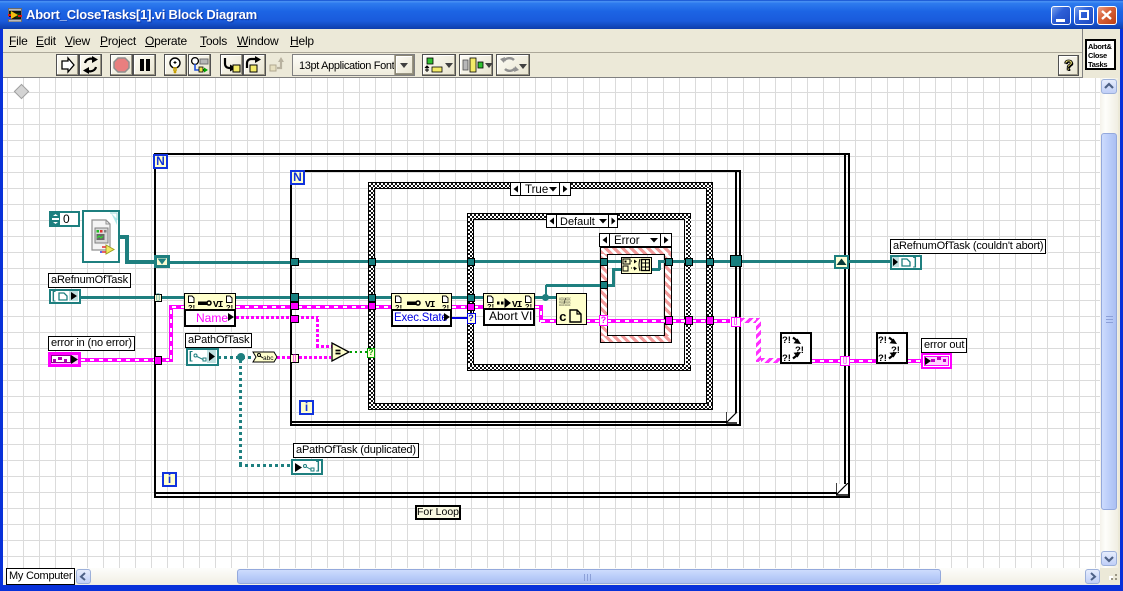 The image size is (1123, 591). What do you see at coordinates (627, 240) in the screenshot?
I see `svg-text: Error` at bounding box center [627, 240].